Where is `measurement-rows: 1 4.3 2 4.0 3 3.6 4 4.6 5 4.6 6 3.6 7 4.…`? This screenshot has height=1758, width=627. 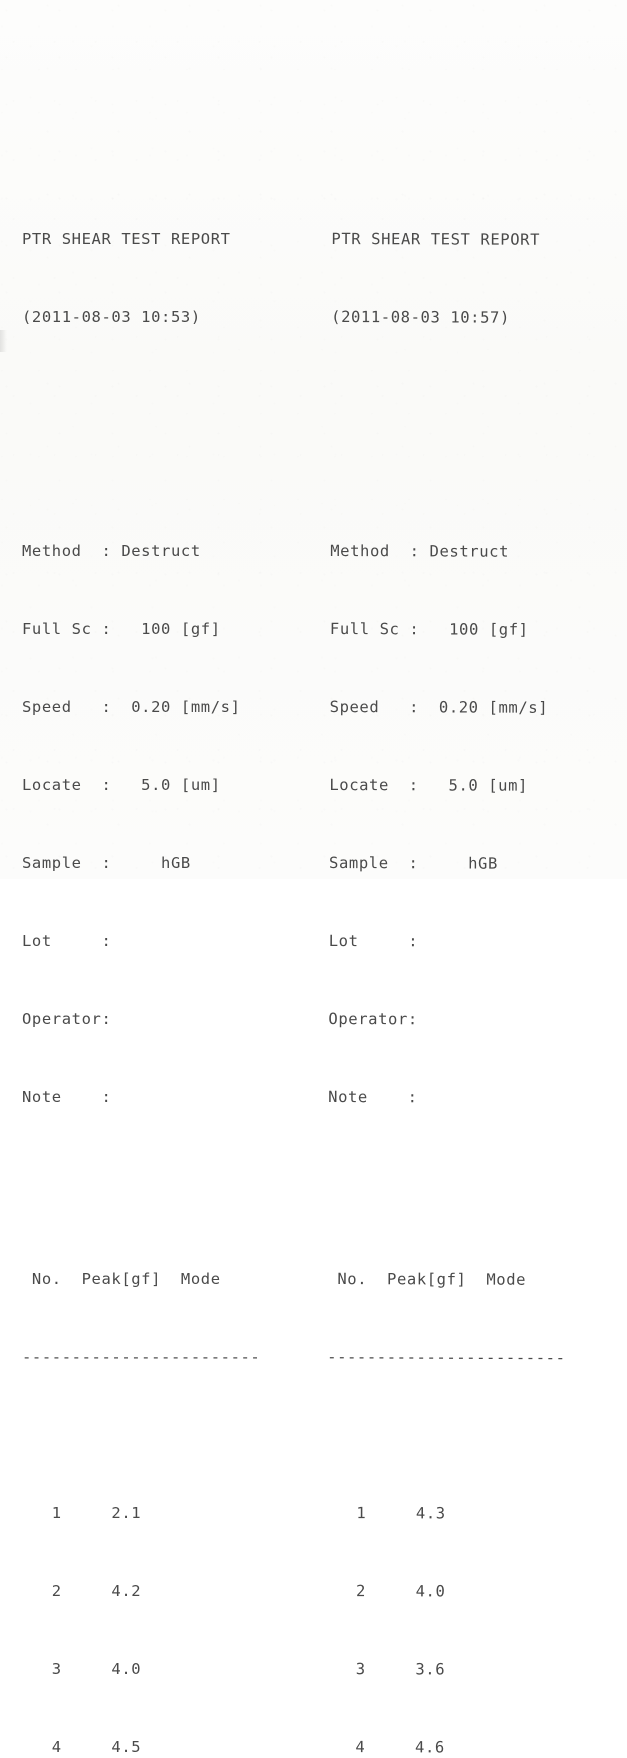
measurement-rows: 1 4.3 2 4.0 3 3.6 4 4.6 5 4.6 6 3.6 7 4.… is located at coordinates (475, 1603).